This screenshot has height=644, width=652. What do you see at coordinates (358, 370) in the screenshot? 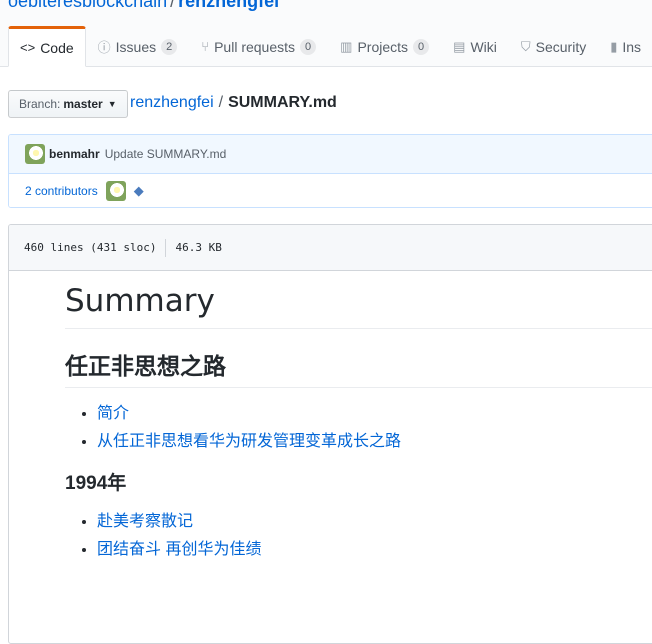
I see `section-heading: 任正非思想之路` at bounding box center [358, 370].